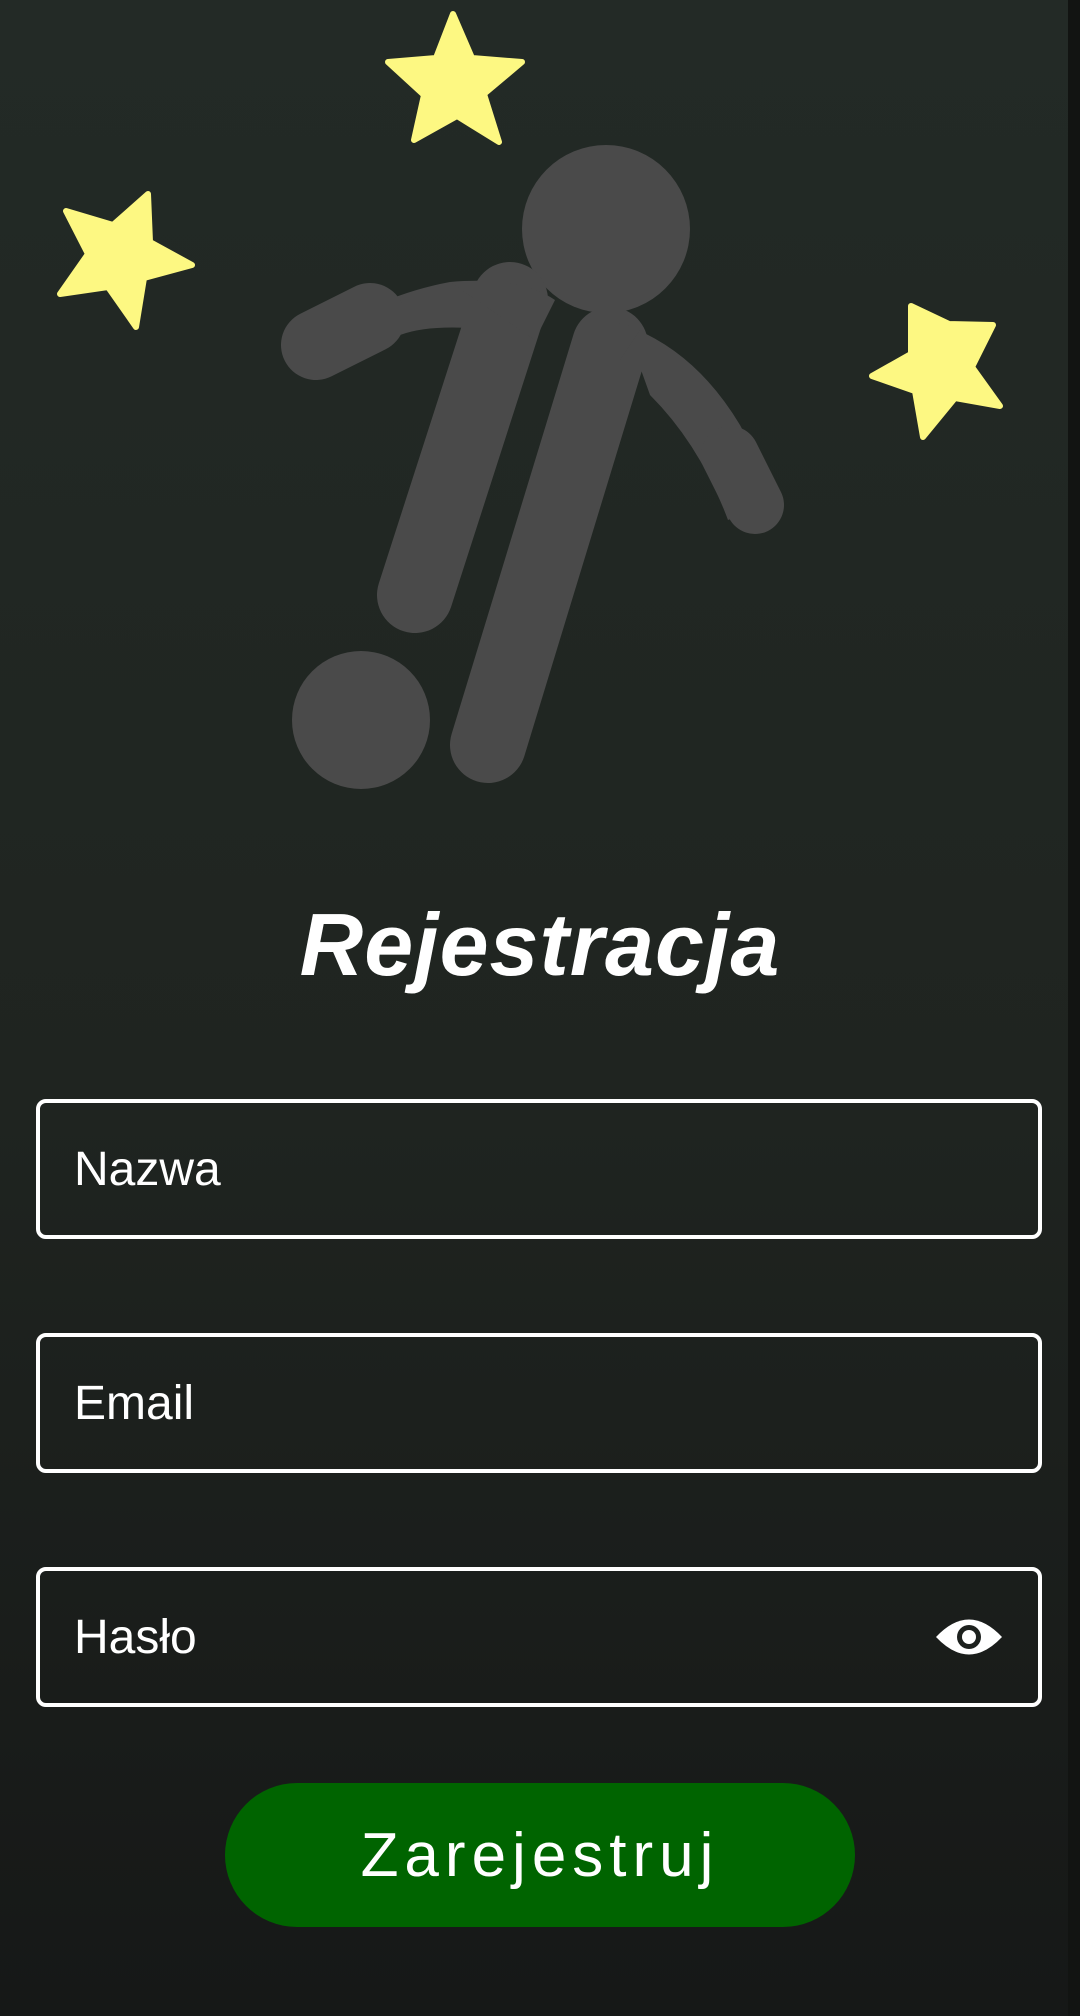  I want to click on football-player-icon, so click(532, 467).